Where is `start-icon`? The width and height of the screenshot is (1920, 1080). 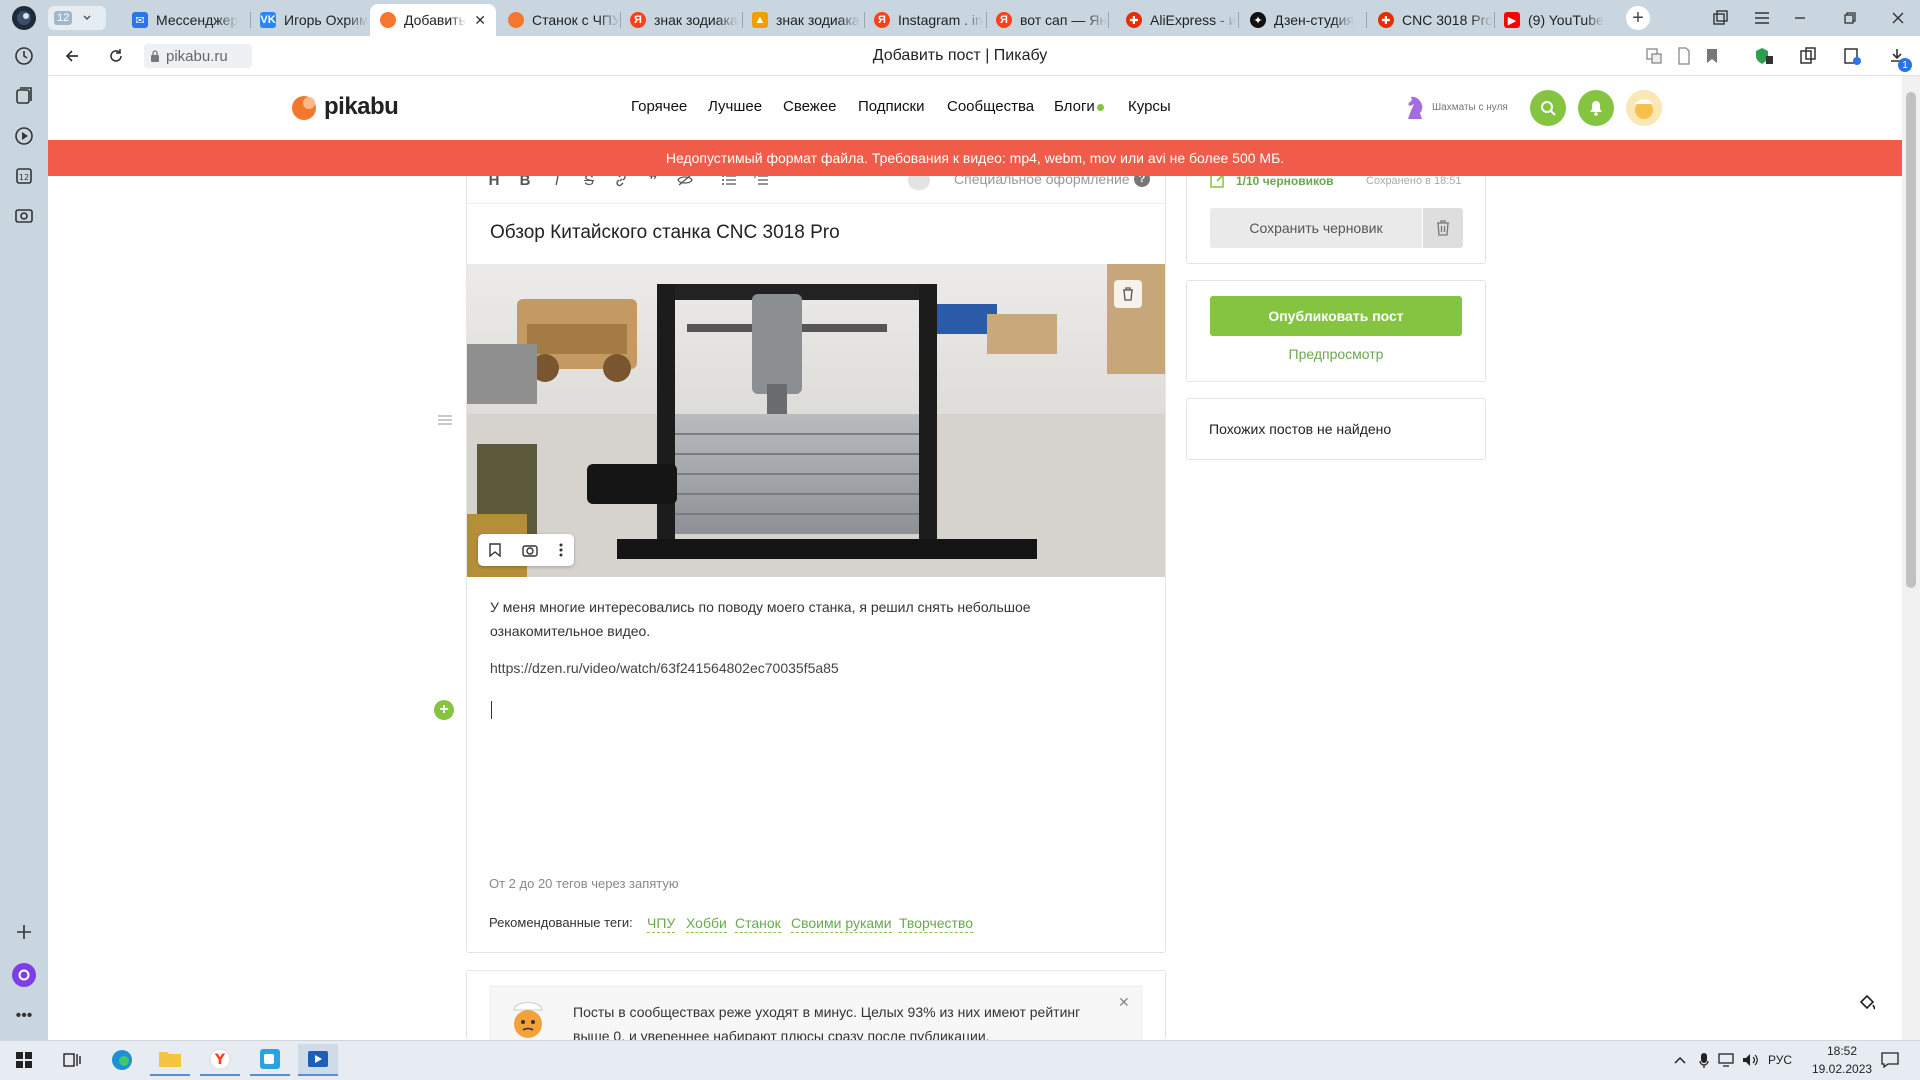 start-icon is located at coordinates (24, 1060).